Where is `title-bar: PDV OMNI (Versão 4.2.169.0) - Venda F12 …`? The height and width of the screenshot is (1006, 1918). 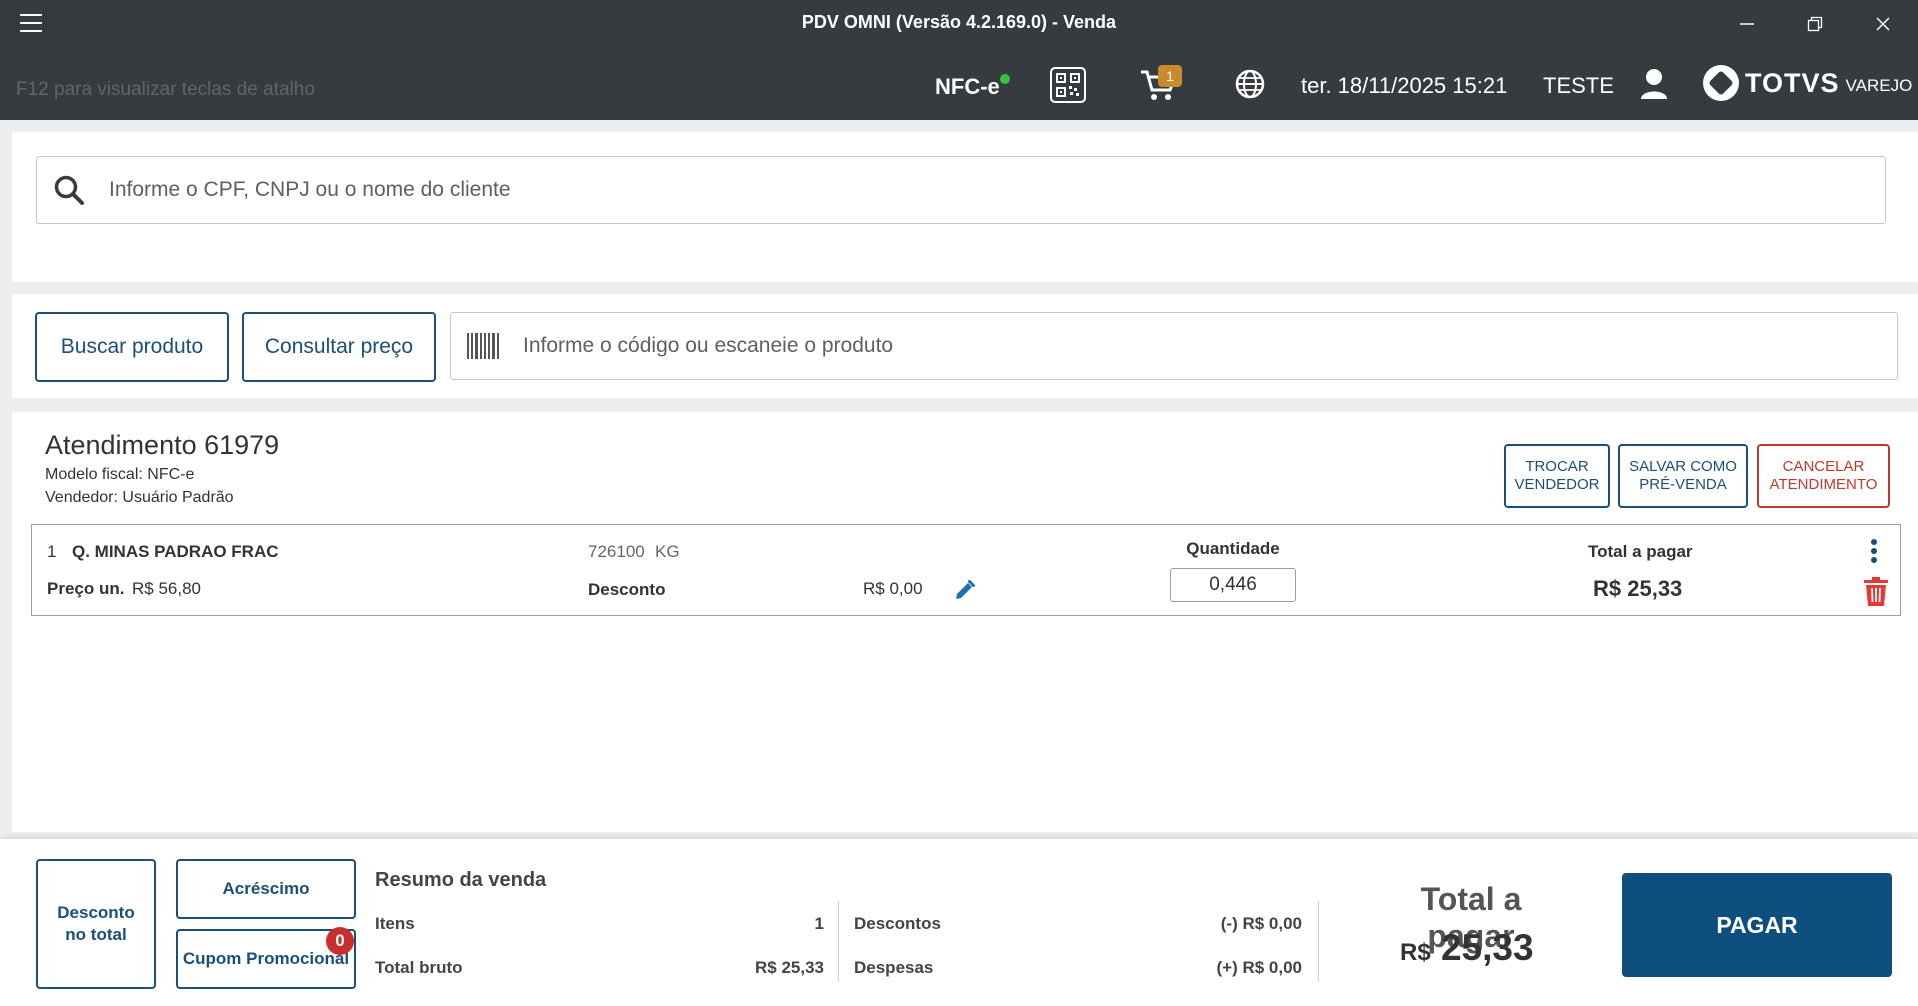
title-bar: PDV OMNI (Versão 4.2.169.0) - Venda F12 … is located at coordinates (959, 60).